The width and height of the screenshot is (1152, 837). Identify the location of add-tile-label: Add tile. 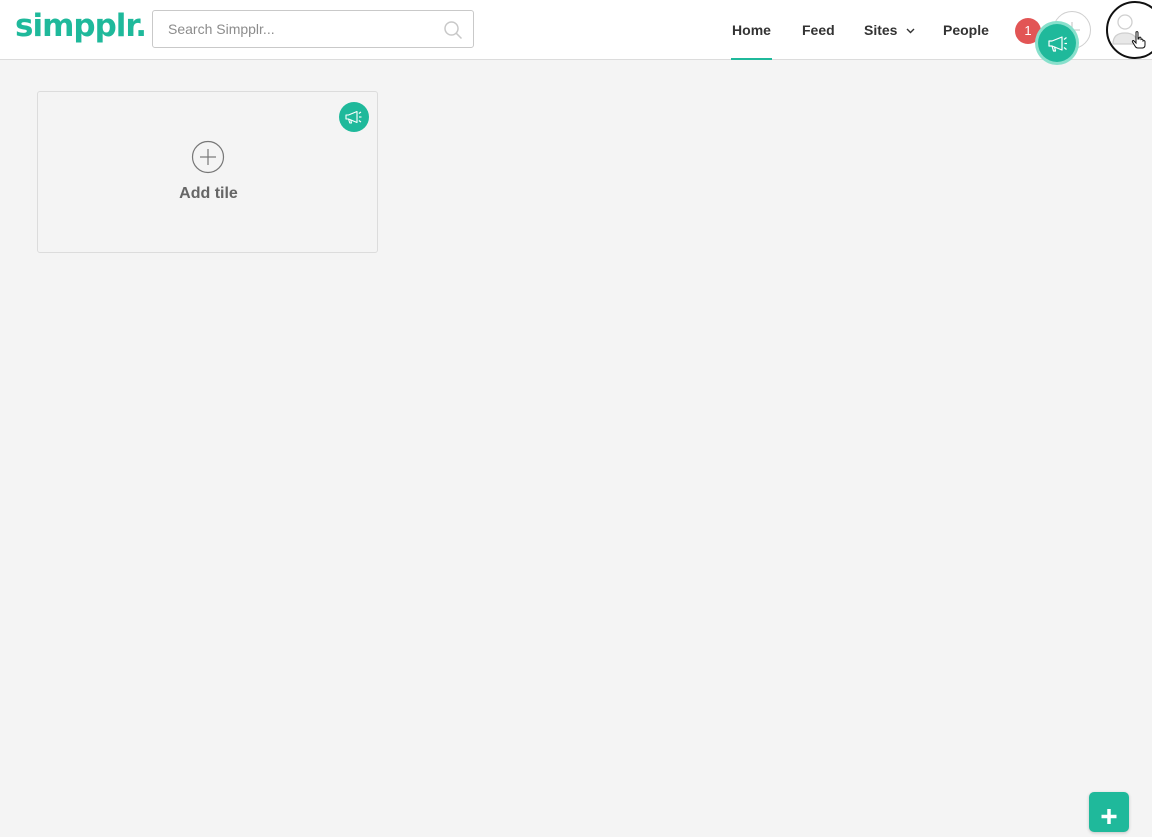
(208, 193).